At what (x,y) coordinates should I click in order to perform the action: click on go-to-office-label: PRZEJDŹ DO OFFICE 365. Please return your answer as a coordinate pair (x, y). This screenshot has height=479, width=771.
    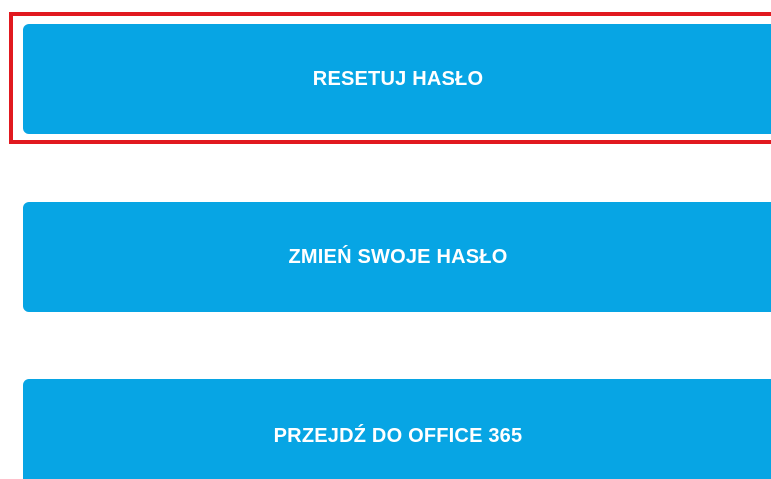
    Looking at the image, I should click on (398, 436).